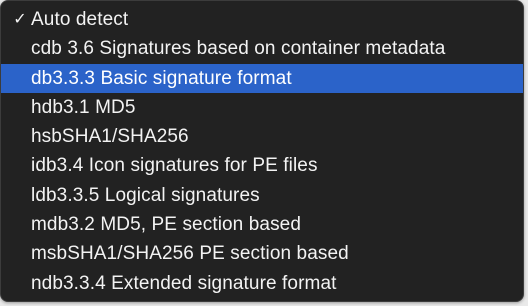  I want to click on menu-item-msb: msbSHA1/SHA256 PE section based, so click(262, 253).